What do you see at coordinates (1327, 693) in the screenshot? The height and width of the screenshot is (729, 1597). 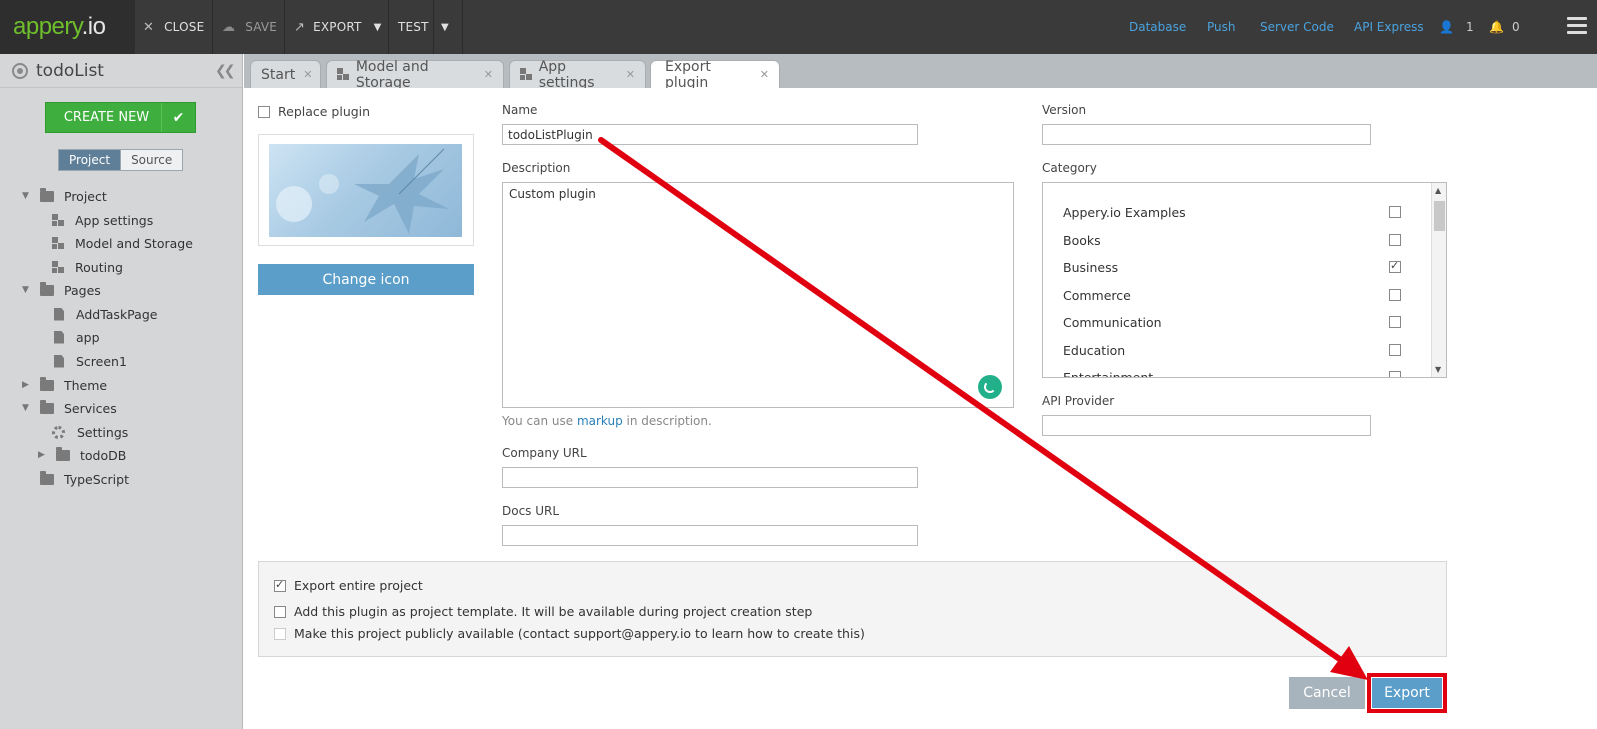 I see `cancel-button: Cancel` at bounding box center [1327, 693].